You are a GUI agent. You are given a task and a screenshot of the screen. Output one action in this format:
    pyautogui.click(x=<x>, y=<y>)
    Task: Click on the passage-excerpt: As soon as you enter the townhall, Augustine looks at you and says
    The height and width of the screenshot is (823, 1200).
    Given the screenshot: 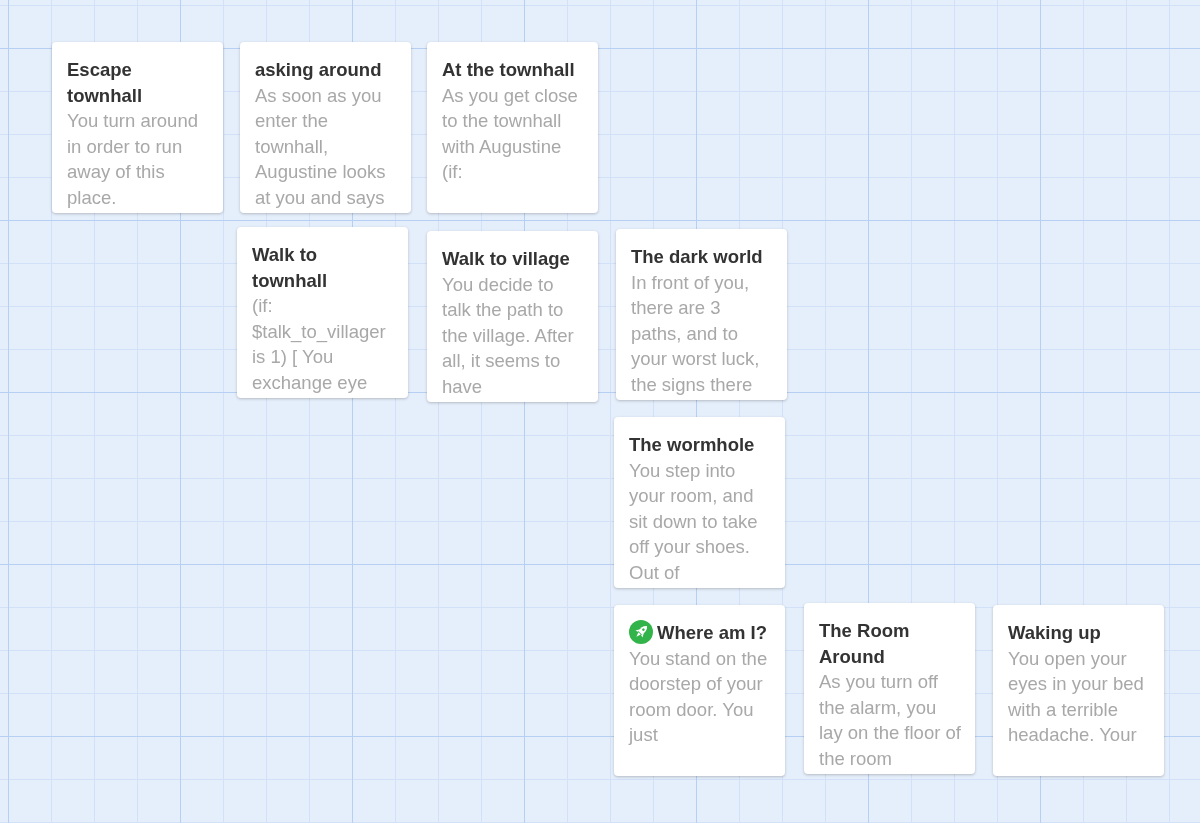 What is the action you would take?
    pyautogui.click(x=321, y=146)
    